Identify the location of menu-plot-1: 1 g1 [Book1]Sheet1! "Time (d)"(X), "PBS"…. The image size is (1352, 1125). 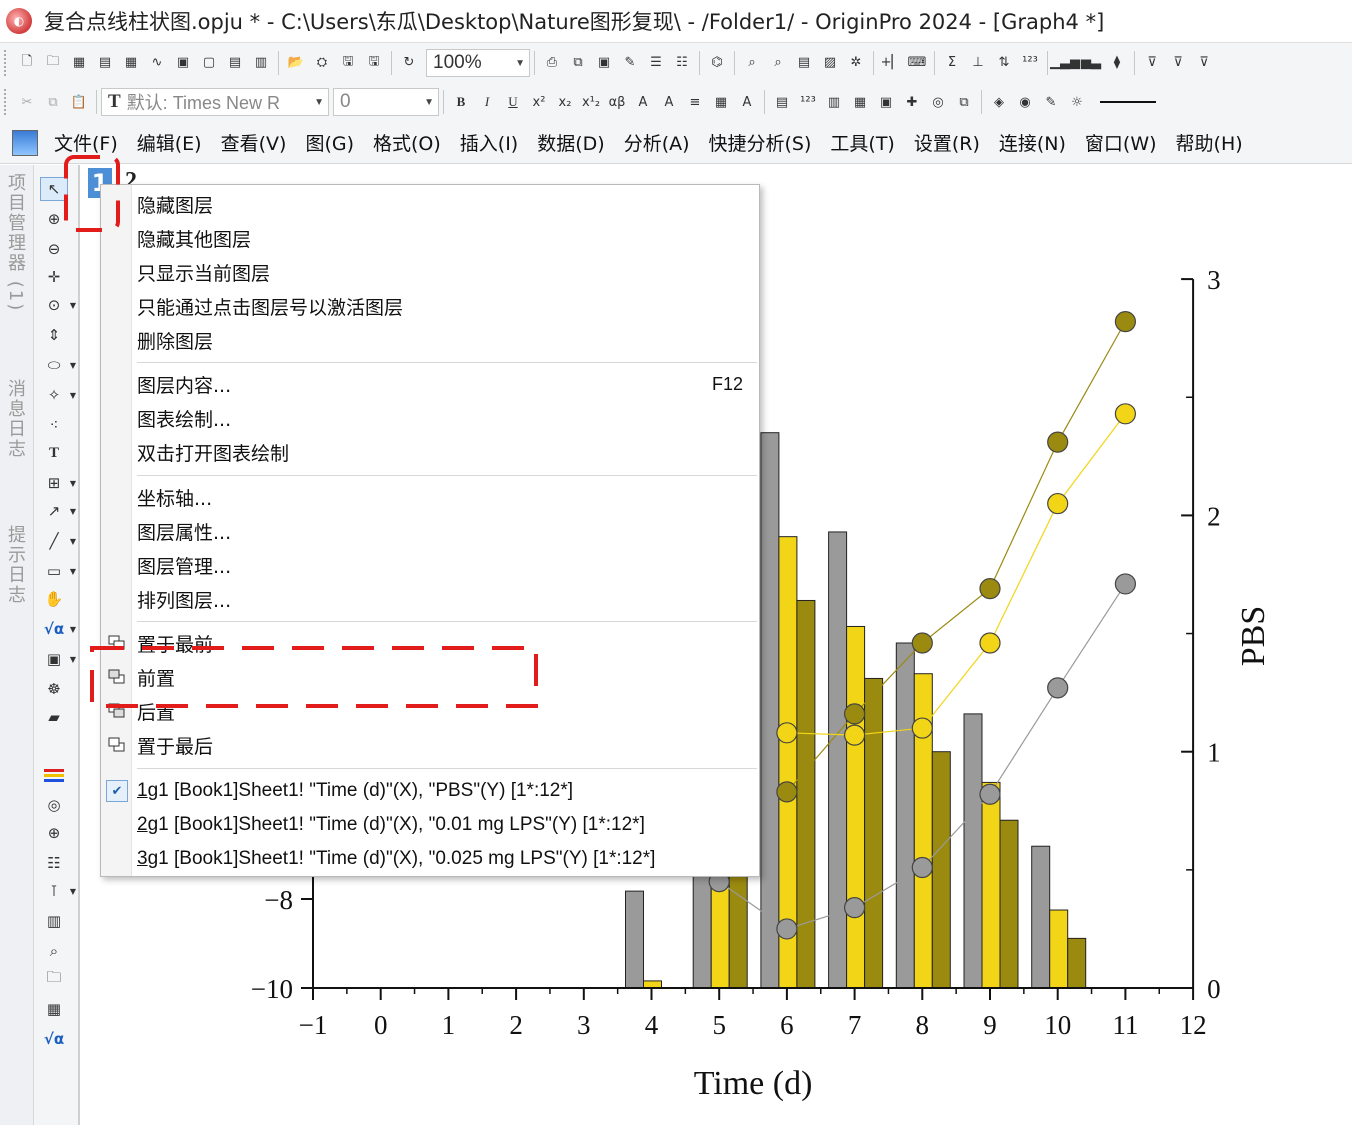
(443, 791).